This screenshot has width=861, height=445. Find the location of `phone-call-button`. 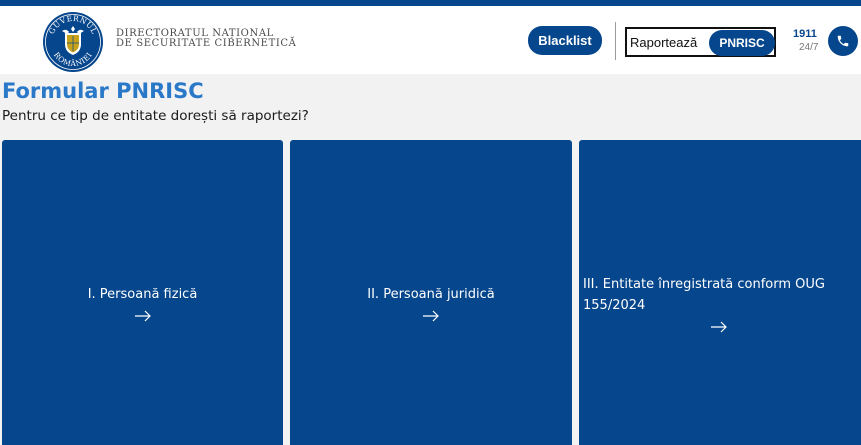

phone-call-button is located at coordinates (843, 41).